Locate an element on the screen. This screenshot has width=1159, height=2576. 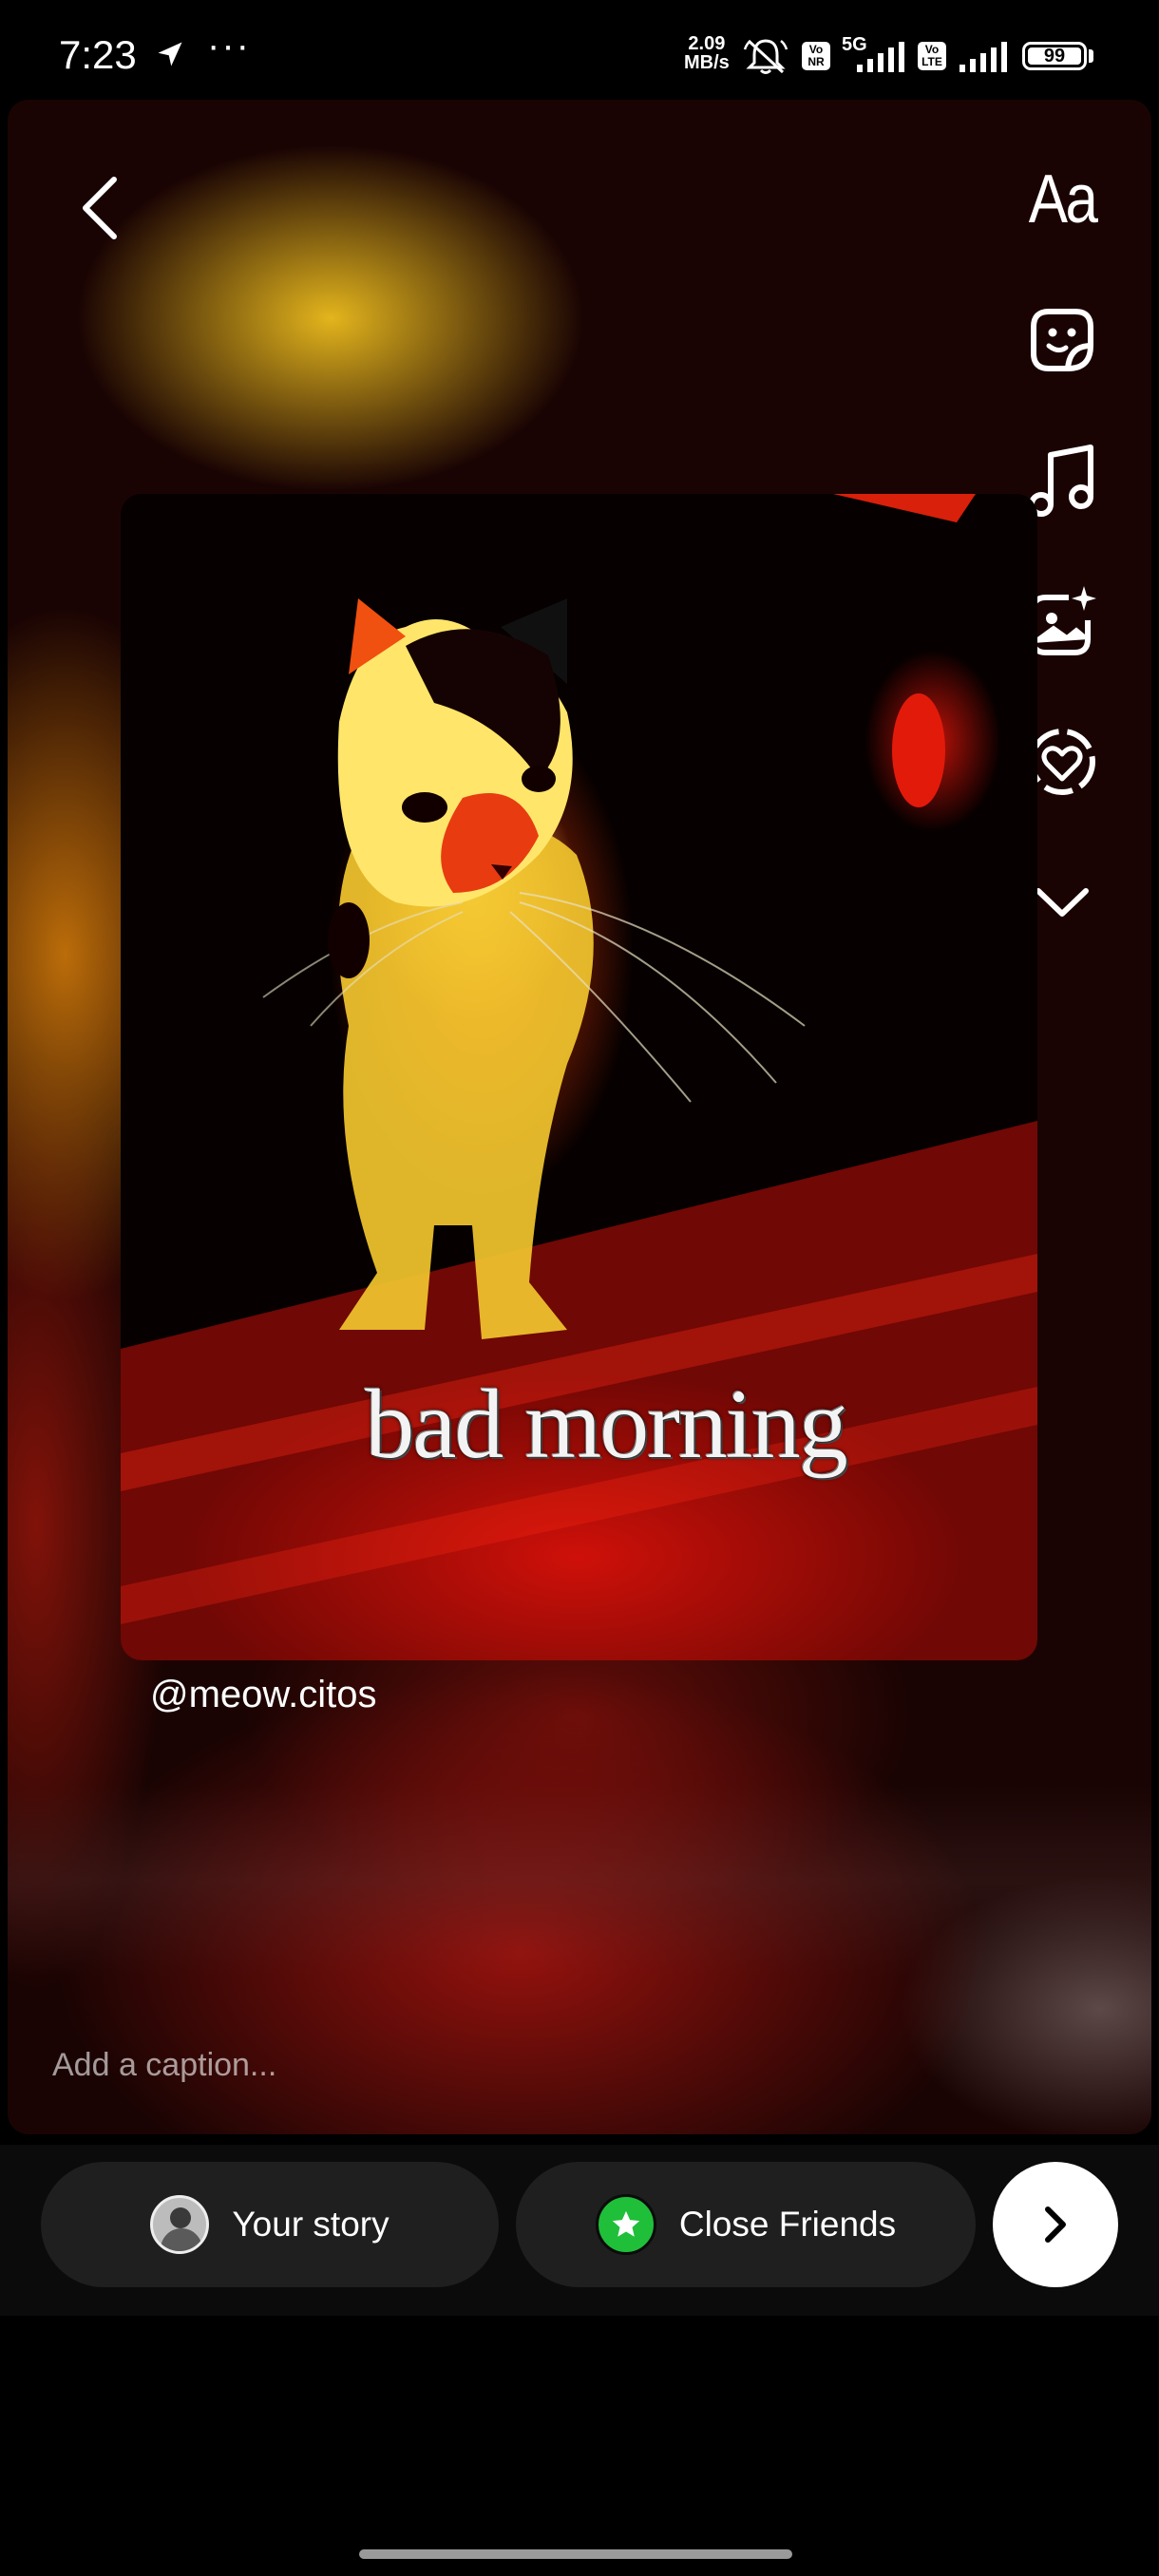
volte-nr-badge: Vo NR is located at coordinates (816, 56).